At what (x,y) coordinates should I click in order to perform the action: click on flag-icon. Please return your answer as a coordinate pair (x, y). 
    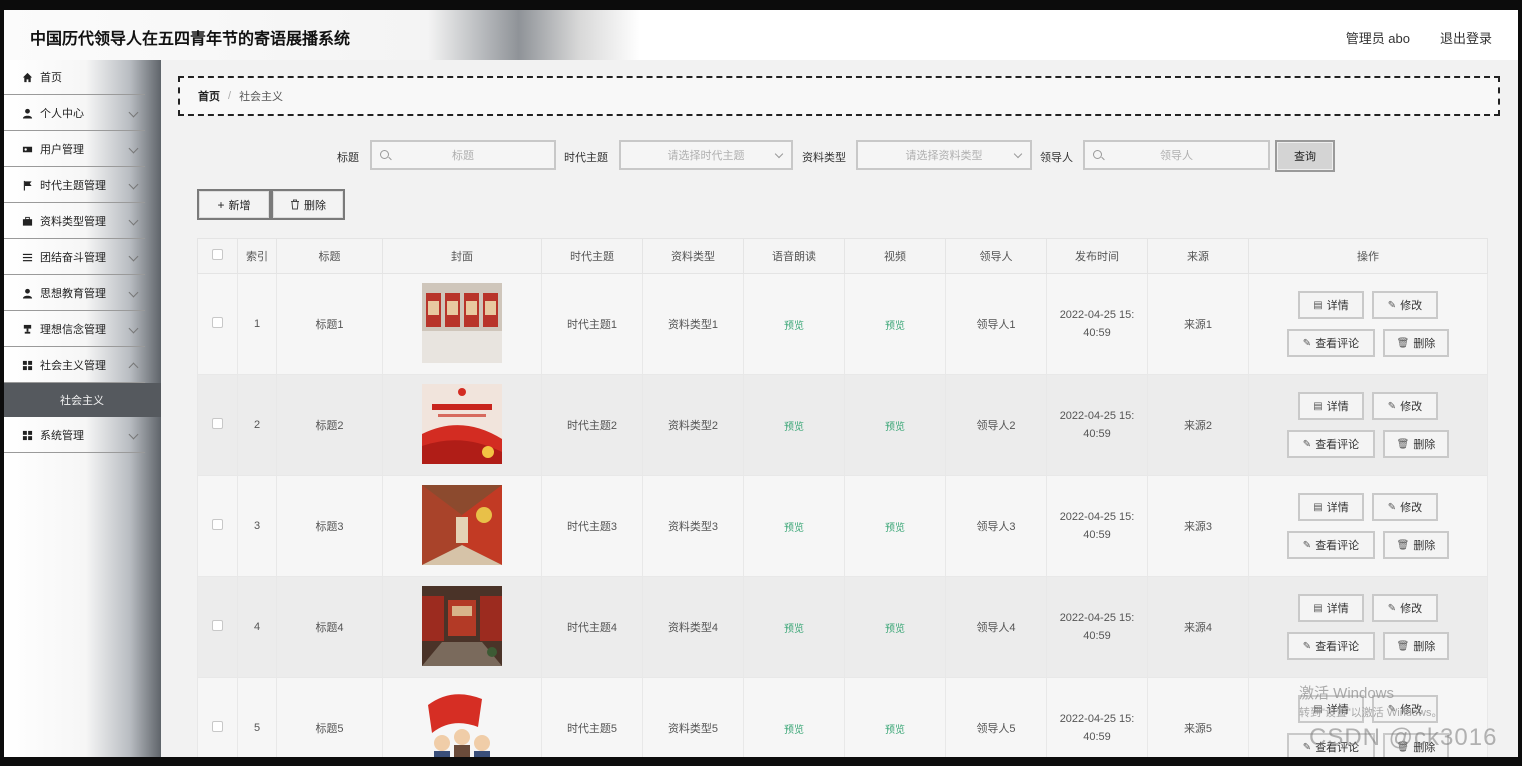
    Looking at the image, I should click on (27, 185).